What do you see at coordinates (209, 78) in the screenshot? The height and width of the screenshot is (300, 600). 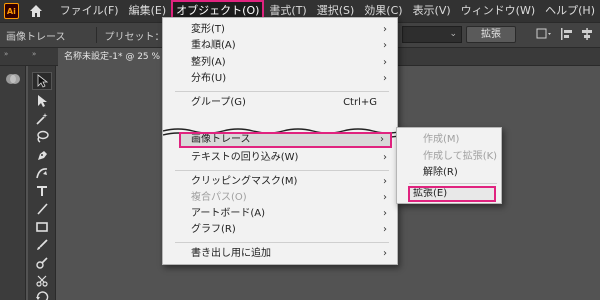 I see `menu-item-label: 分布(U)` at bounding box center [209, 78].